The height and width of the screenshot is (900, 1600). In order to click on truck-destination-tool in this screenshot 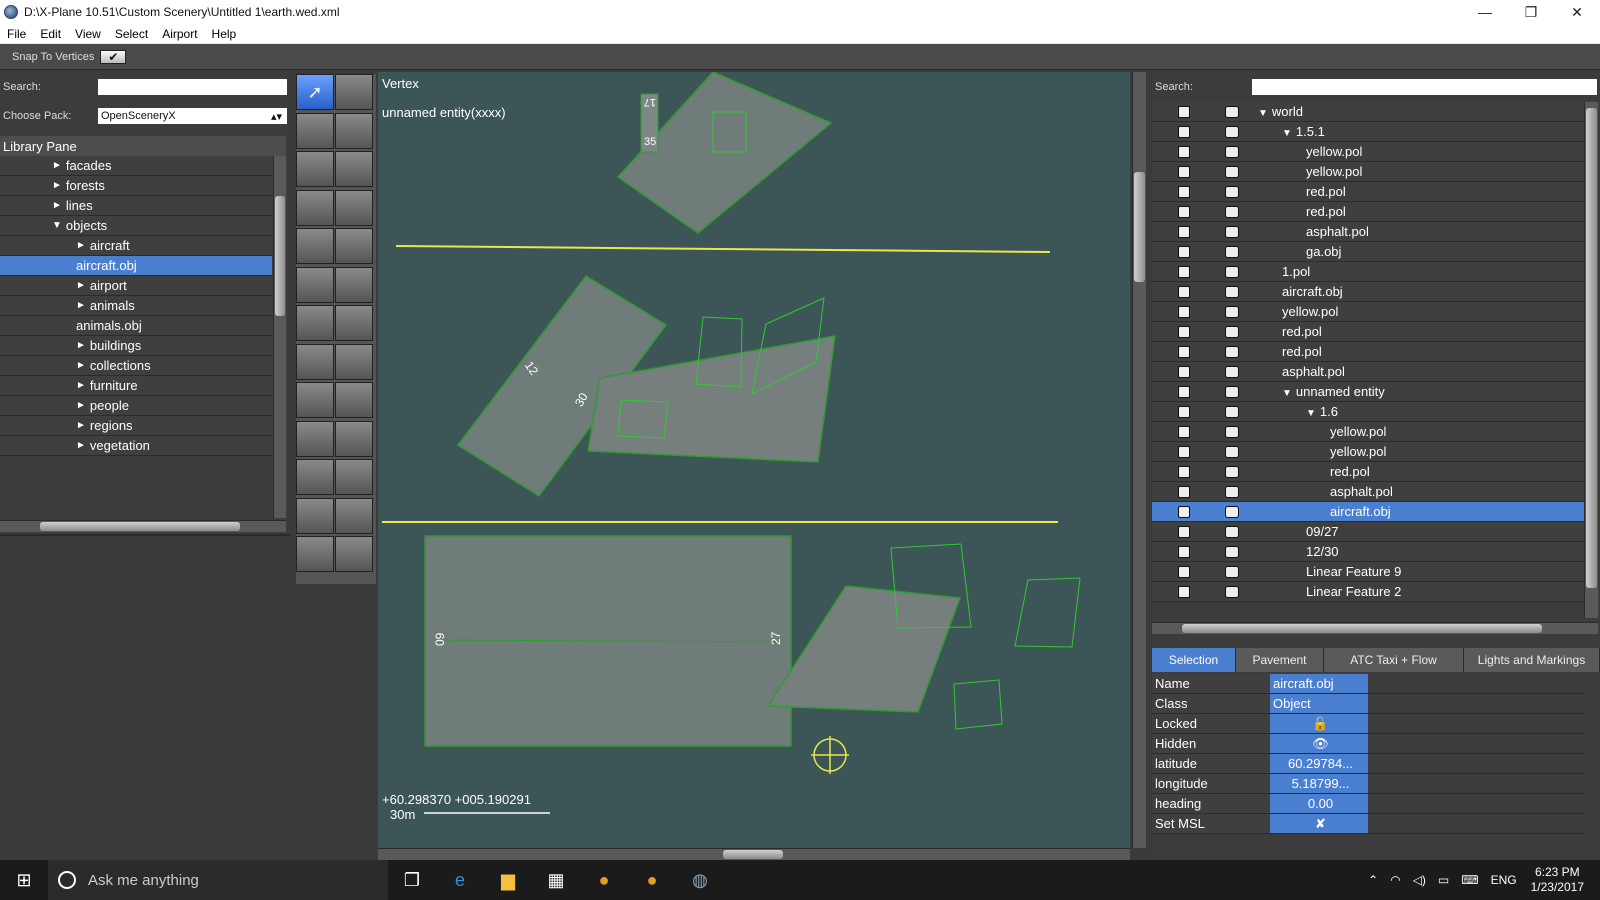, I will do `click(354, 554)`.